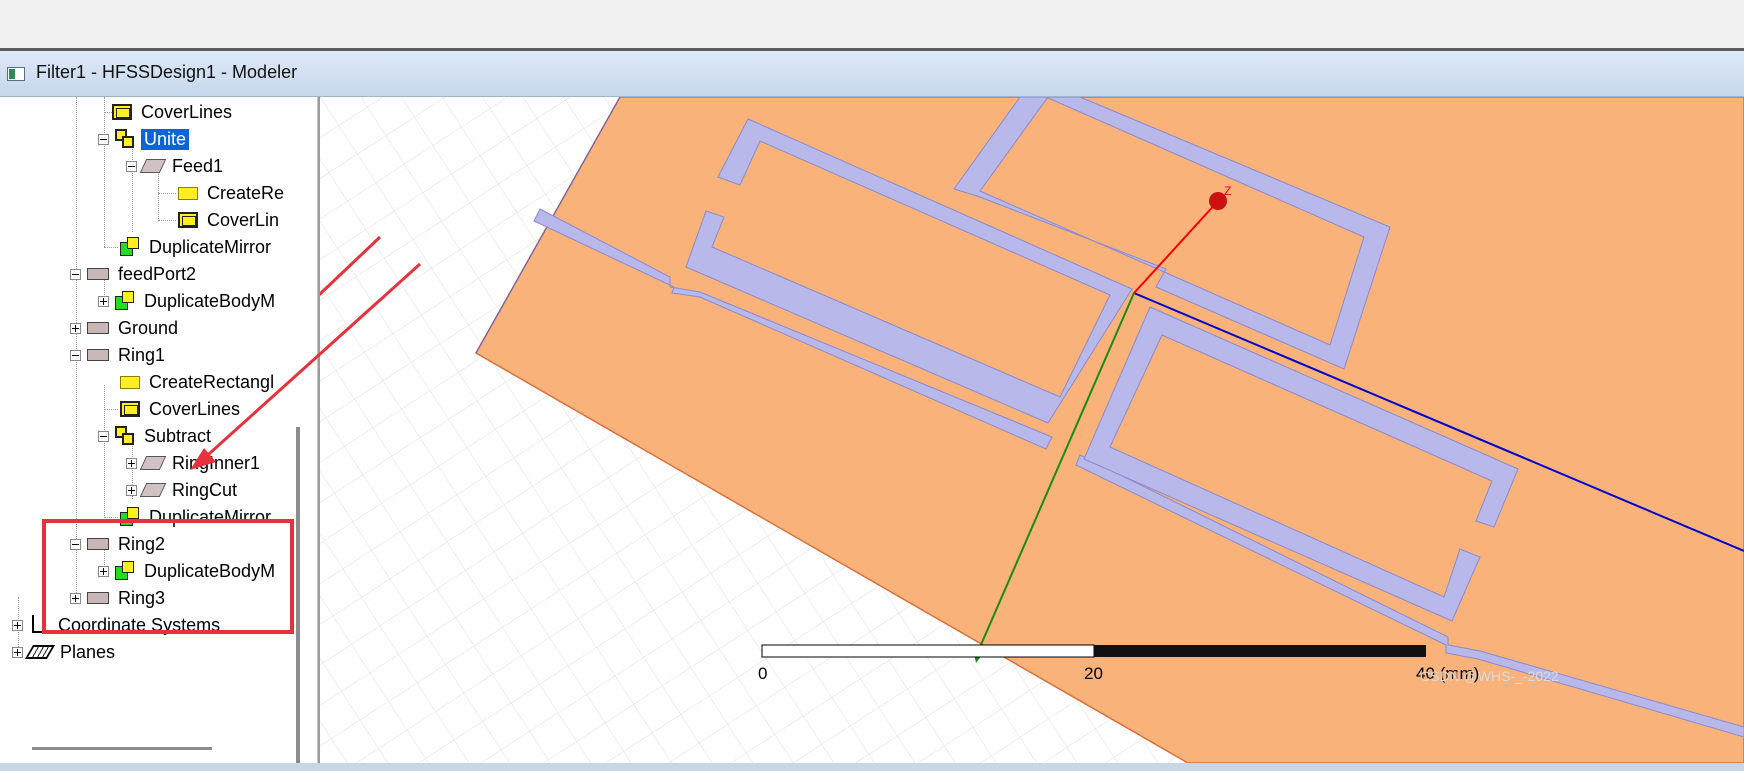  What do you see at coordinates (243, 219) in the screenshot?
I see `tree-item-label: CoverLin` at bounding box center [243, 219].